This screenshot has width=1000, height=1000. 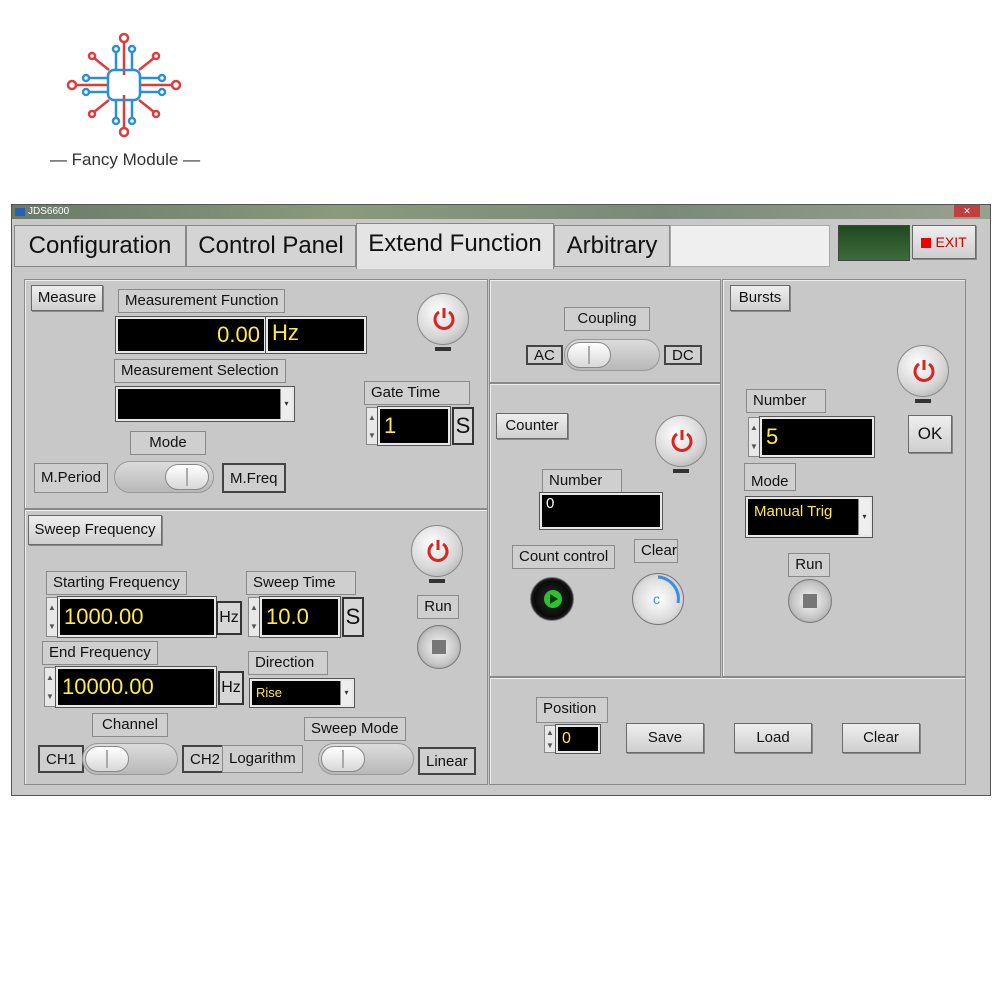 I want to click on logo-text: Fancy Module, so click(x=125, y=159).